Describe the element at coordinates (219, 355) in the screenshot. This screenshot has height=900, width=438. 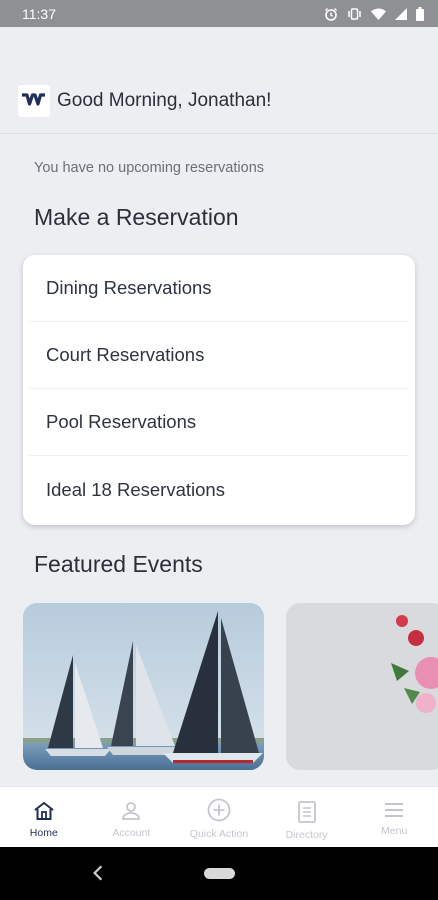
I see `court-reservations-item: Court Reservations` at that location.